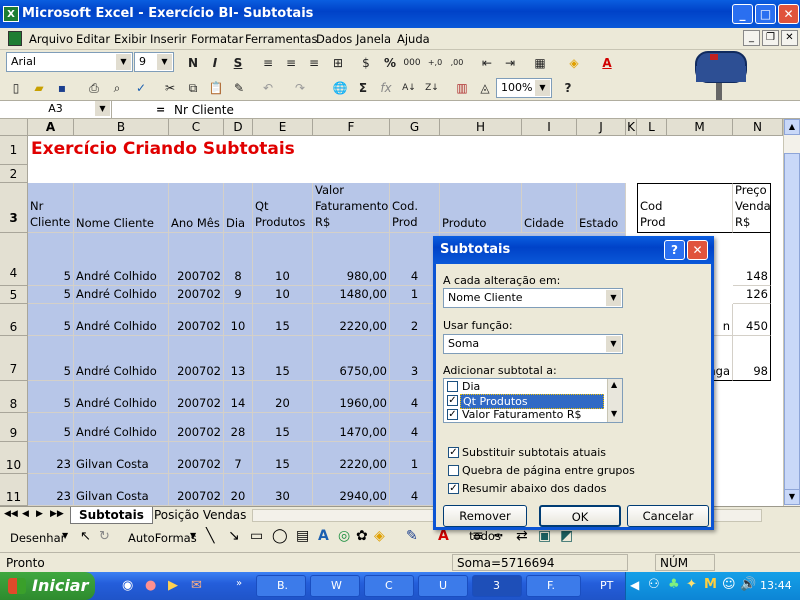 The image size is (800, 600). What do you see at coordinates (57, 514) in the screenshot?
I see `tab-last-icon: ▶▶` at bounding box center [57, 514].